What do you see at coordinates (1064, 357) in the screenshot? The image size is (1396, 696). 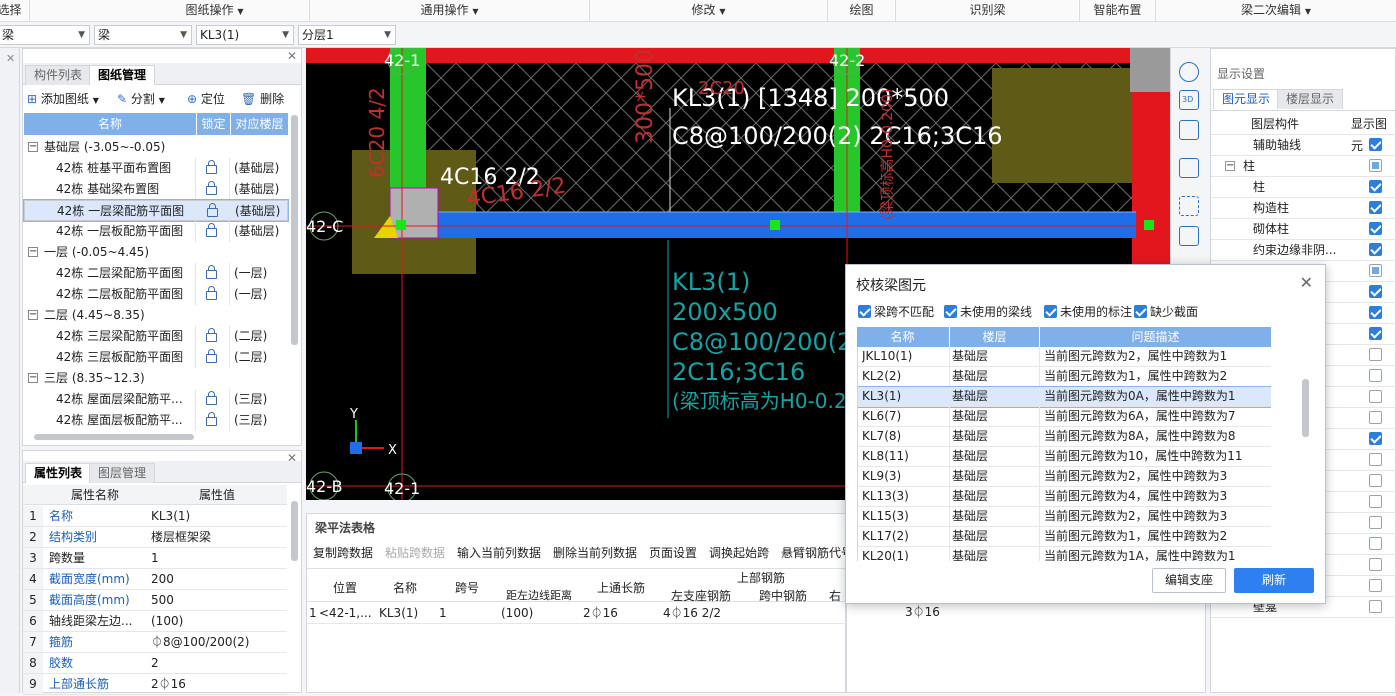 I see `issue-row: JKL10(1) 基础层 当前图元跨数为2，属性中跨数为1` at bounding box center [1064, 357].